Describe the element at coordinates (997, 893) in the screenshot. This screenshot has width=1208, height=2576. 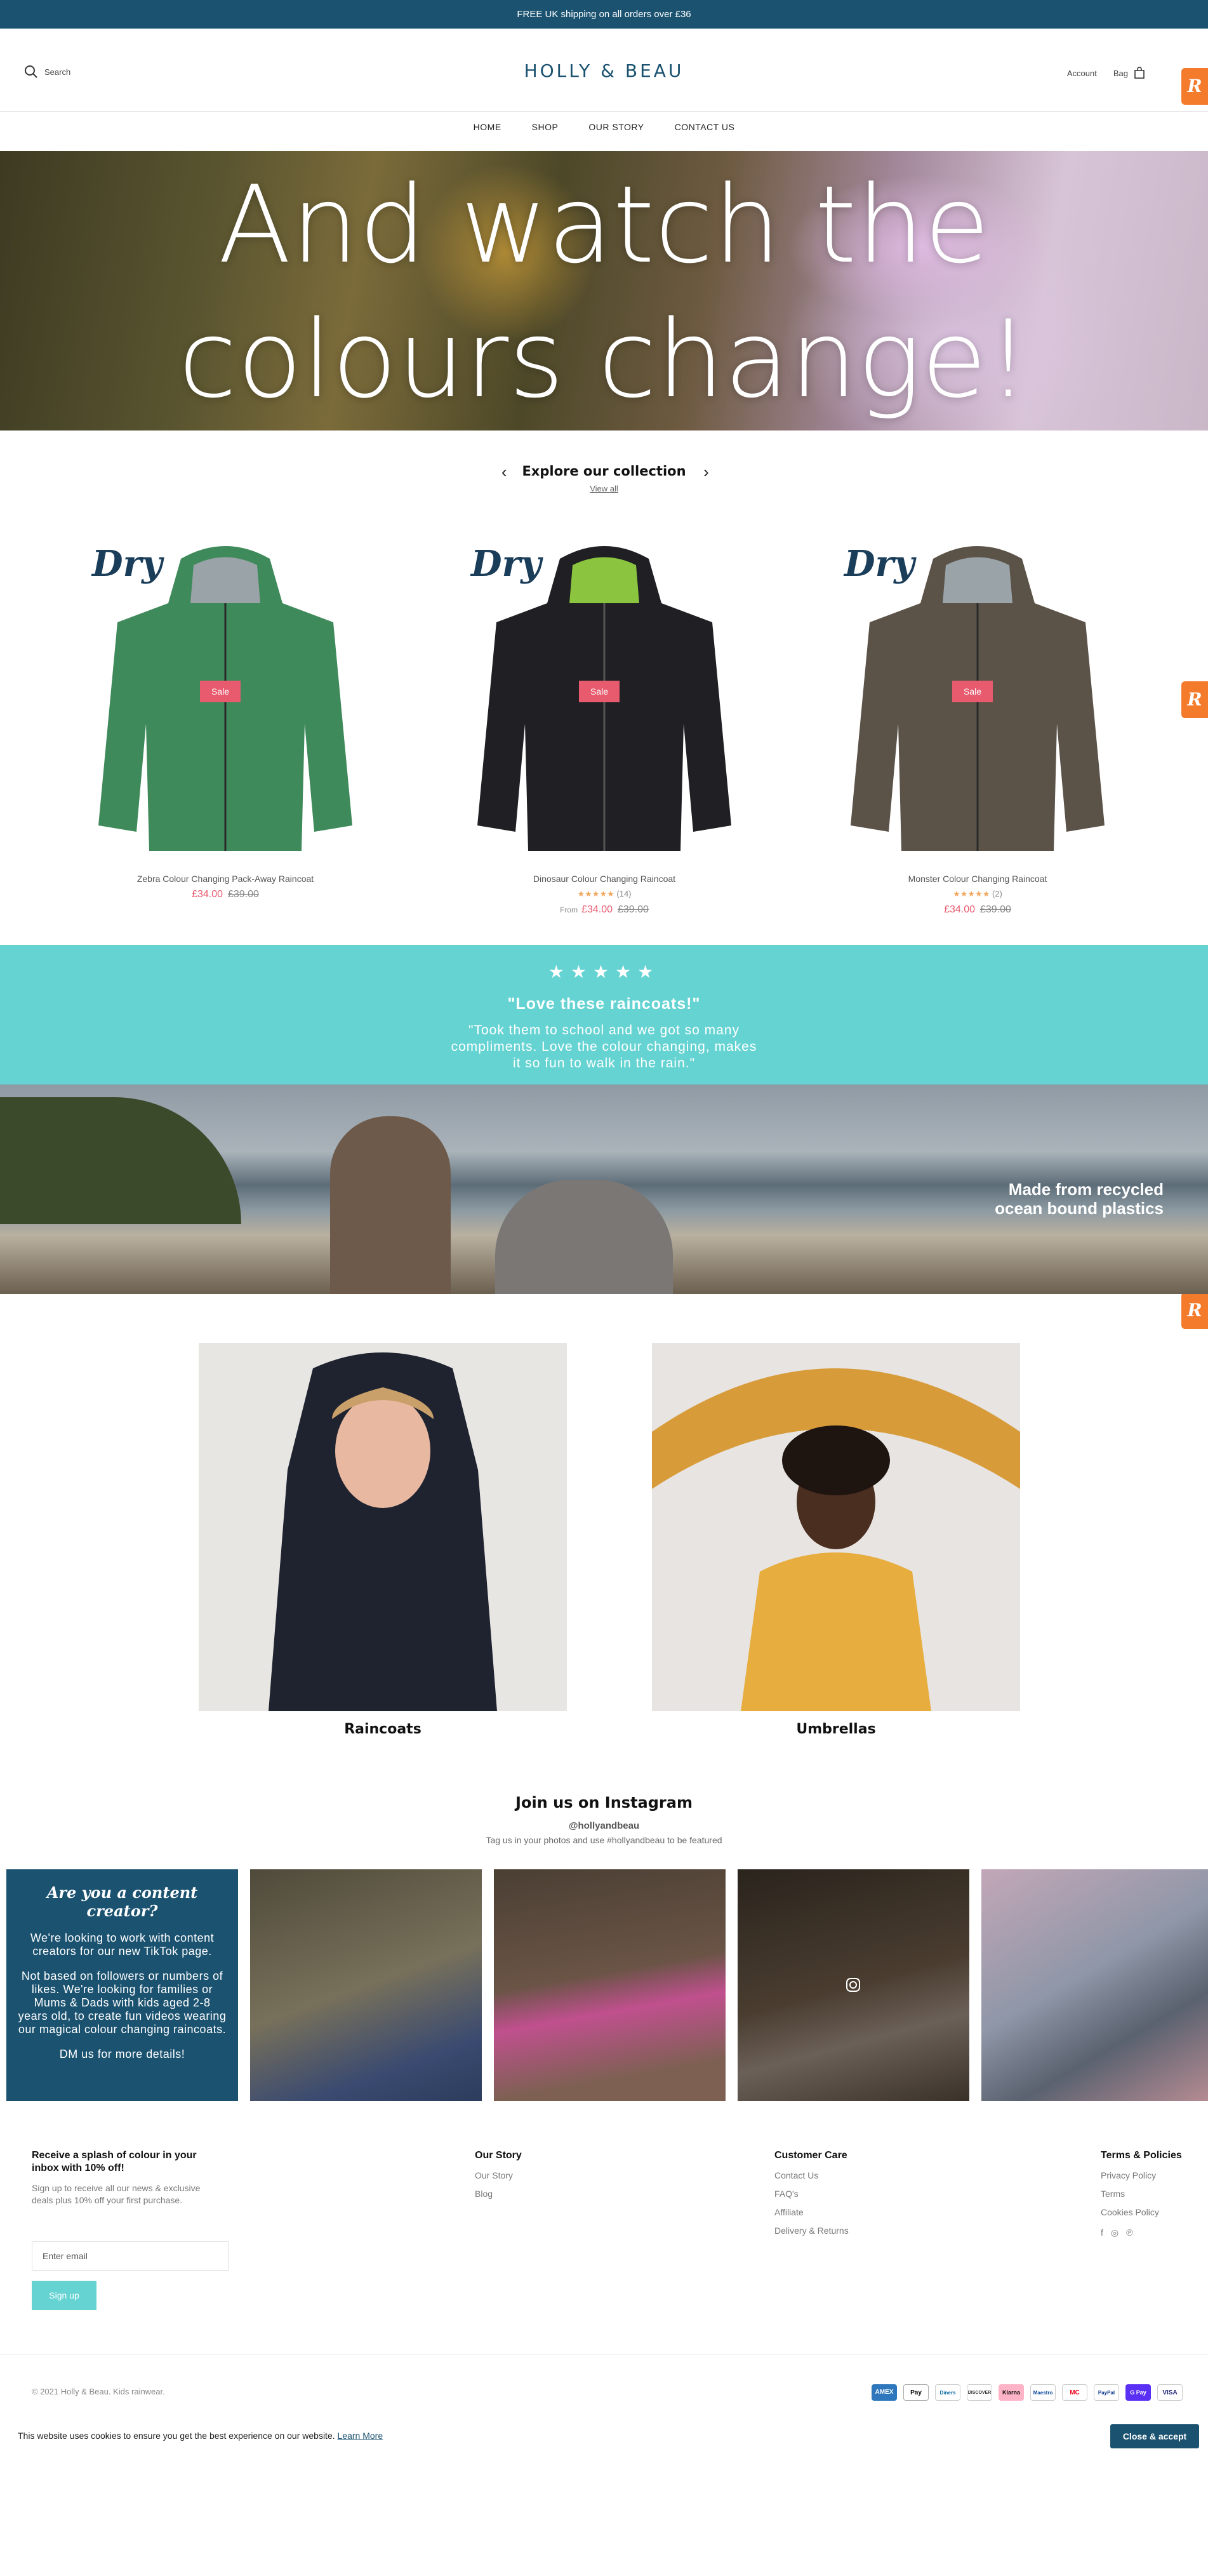
I see `review-count: (2)` at that location.